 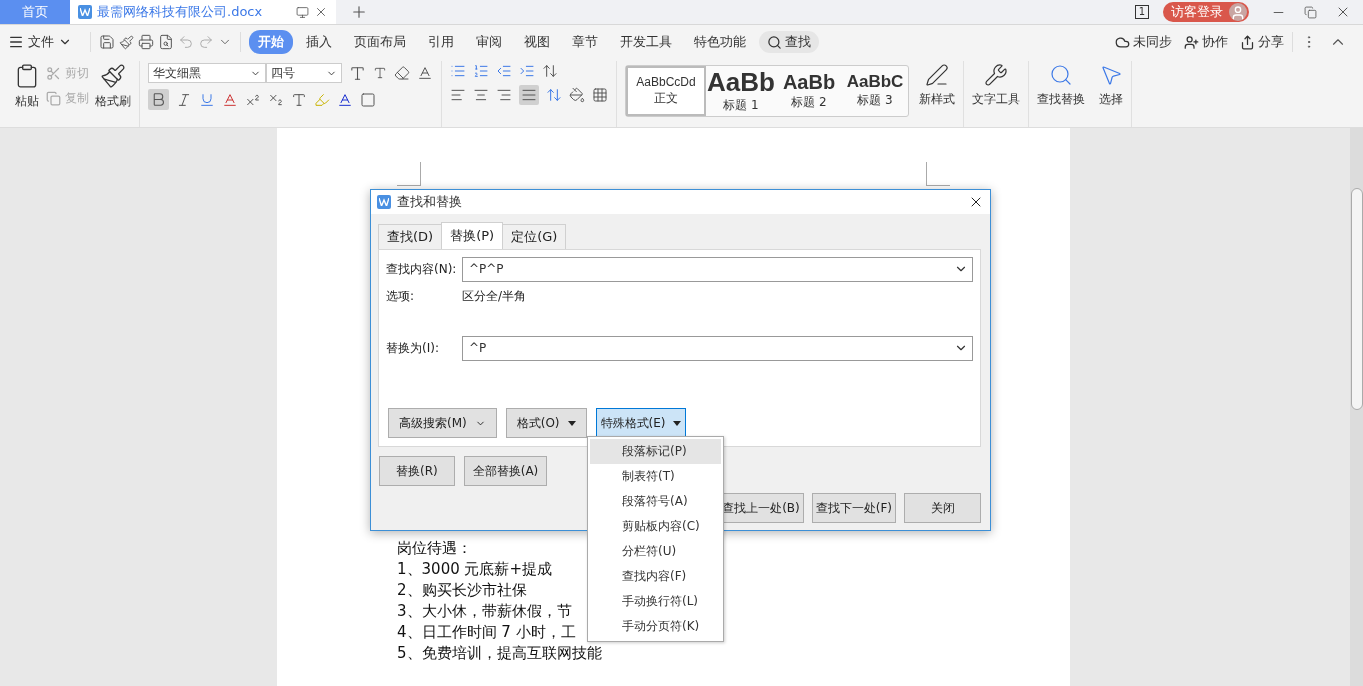 I want to click on menu-item: 手动分页符(K), so click(x=655, y=626).